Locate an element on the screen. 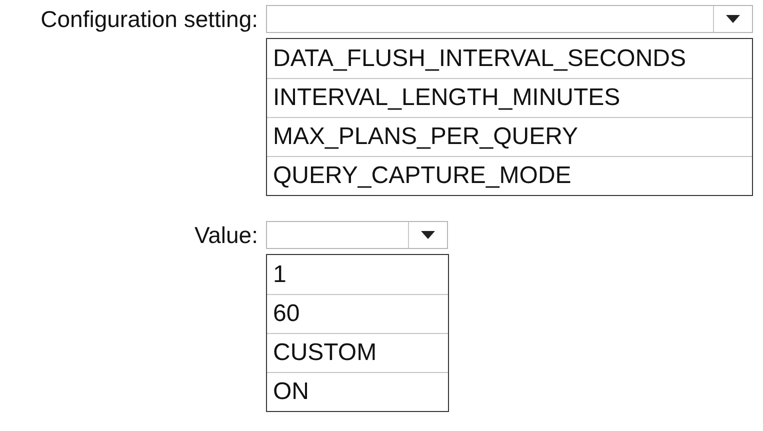  field-label: Configuration setting: is located at coordinates (149, 19).